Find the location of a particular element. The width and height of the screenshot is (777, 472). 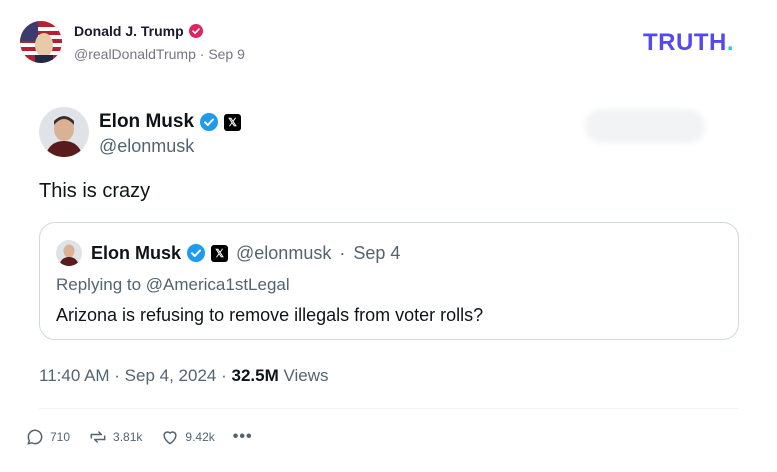

tweet-timestamp: 11:40 AM · Sep 4, 2024 · is located at coordinates (135, 375).